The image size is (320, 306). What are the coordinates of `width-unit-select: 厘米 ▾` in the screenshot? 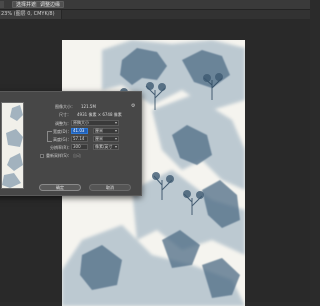 It's located at (106, 131).